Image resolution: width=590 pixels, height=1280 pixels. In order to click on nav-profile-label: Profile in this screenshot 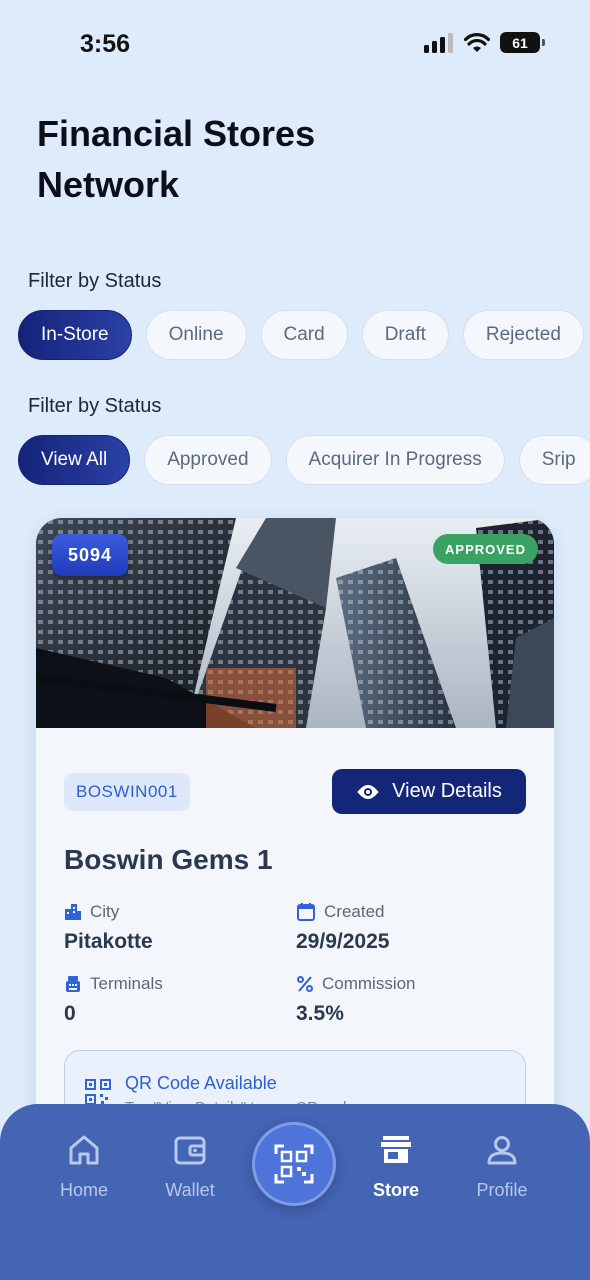, I will do `click(502, 1190)`.